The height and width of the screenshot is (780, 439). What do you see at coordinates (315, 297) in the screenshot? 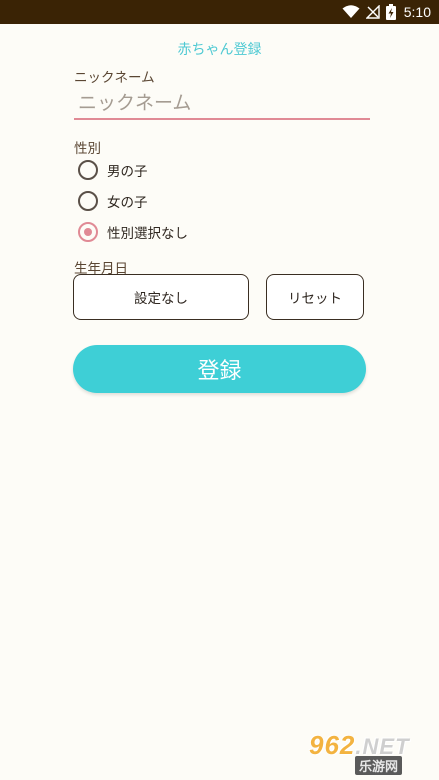
I see `birthday-reset-button: リセット` at bounding box center [315, 297].